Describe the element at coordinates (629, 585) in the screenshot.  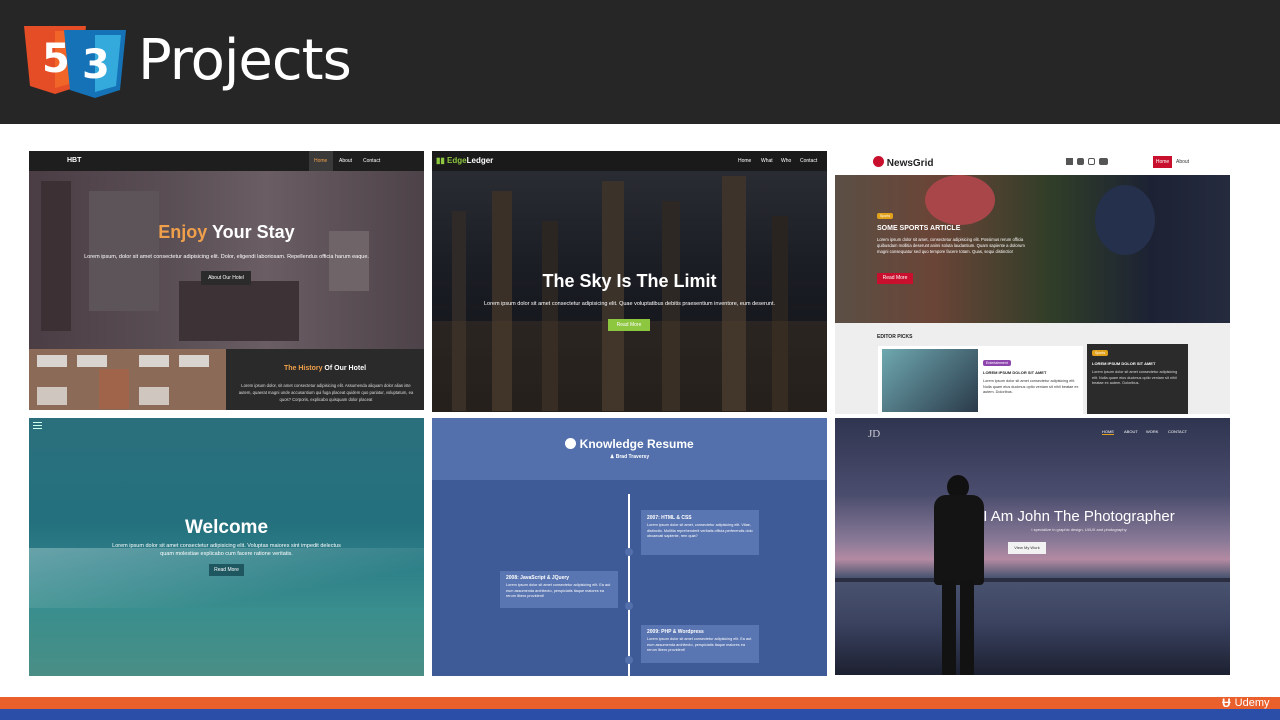
I see `timeline-line` at that location.